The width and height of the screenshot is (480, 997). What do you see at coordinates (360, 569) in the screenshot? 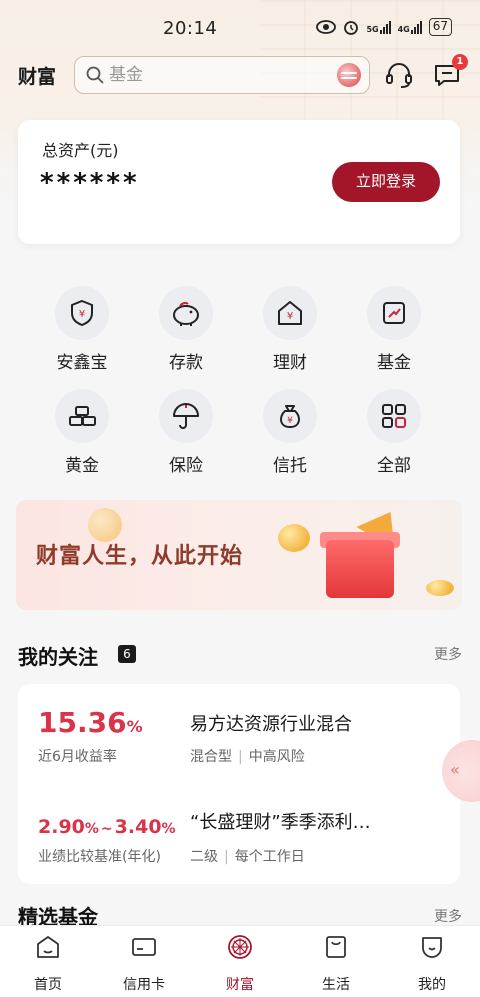
I see `gift-box-decoration` at bounding box center [360, 569].